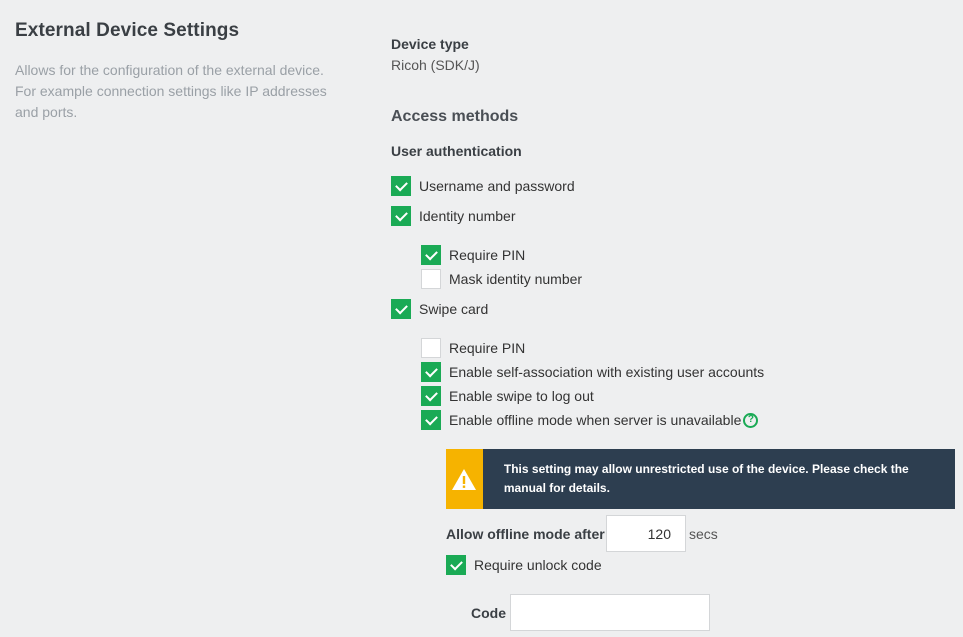  I want to click on identity-number-checkbox, so click(401, 216).